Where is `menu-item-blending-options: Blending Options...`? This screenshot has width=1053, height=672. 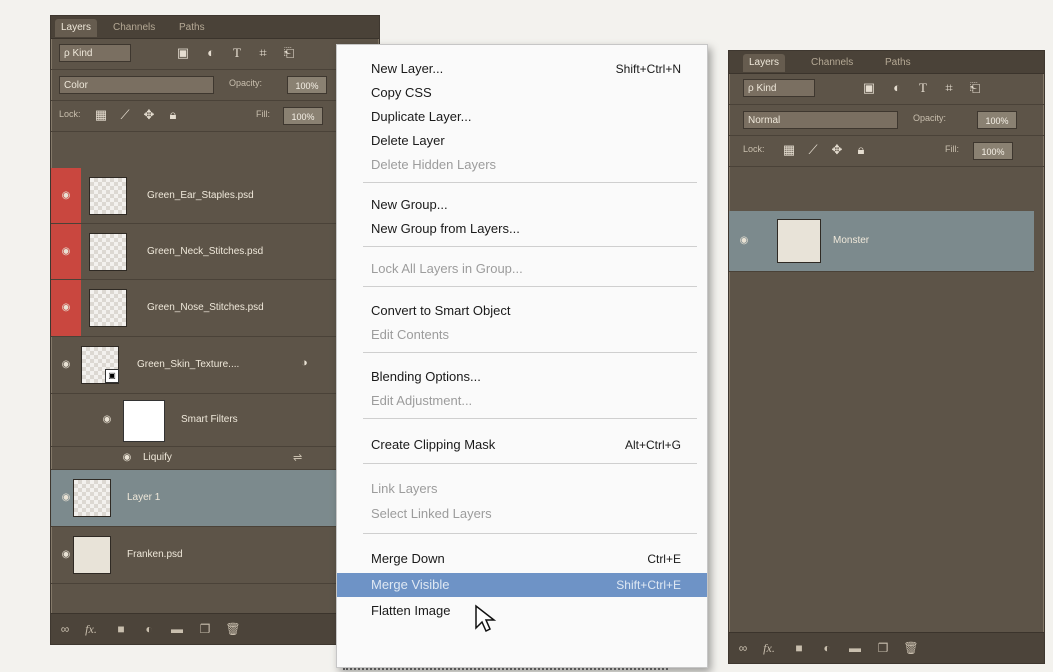 menu-item-blending-options: Blending Options... is located at coordinates (522, 377).